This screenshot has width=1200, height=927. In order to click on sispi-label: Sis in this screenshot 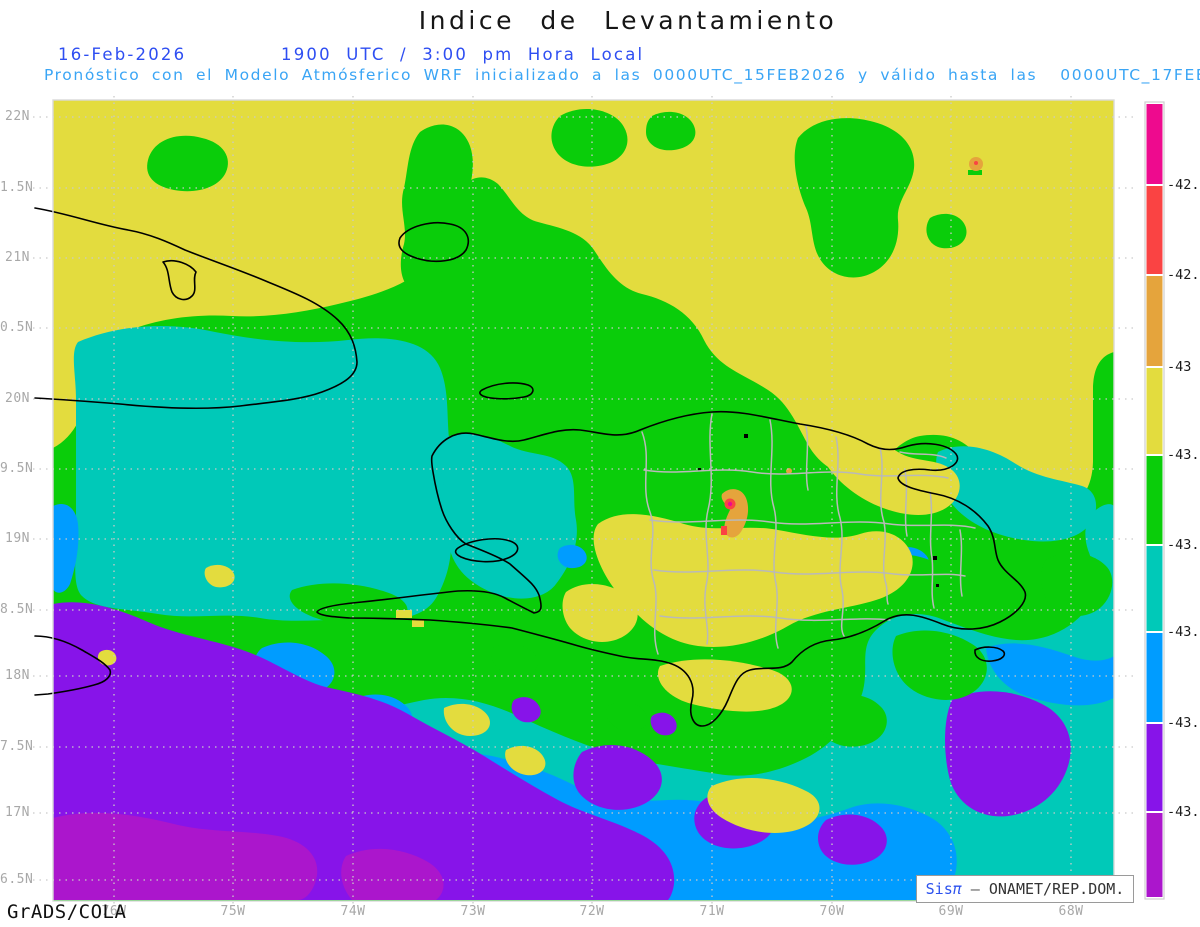, I will do `click(939, 889)`.